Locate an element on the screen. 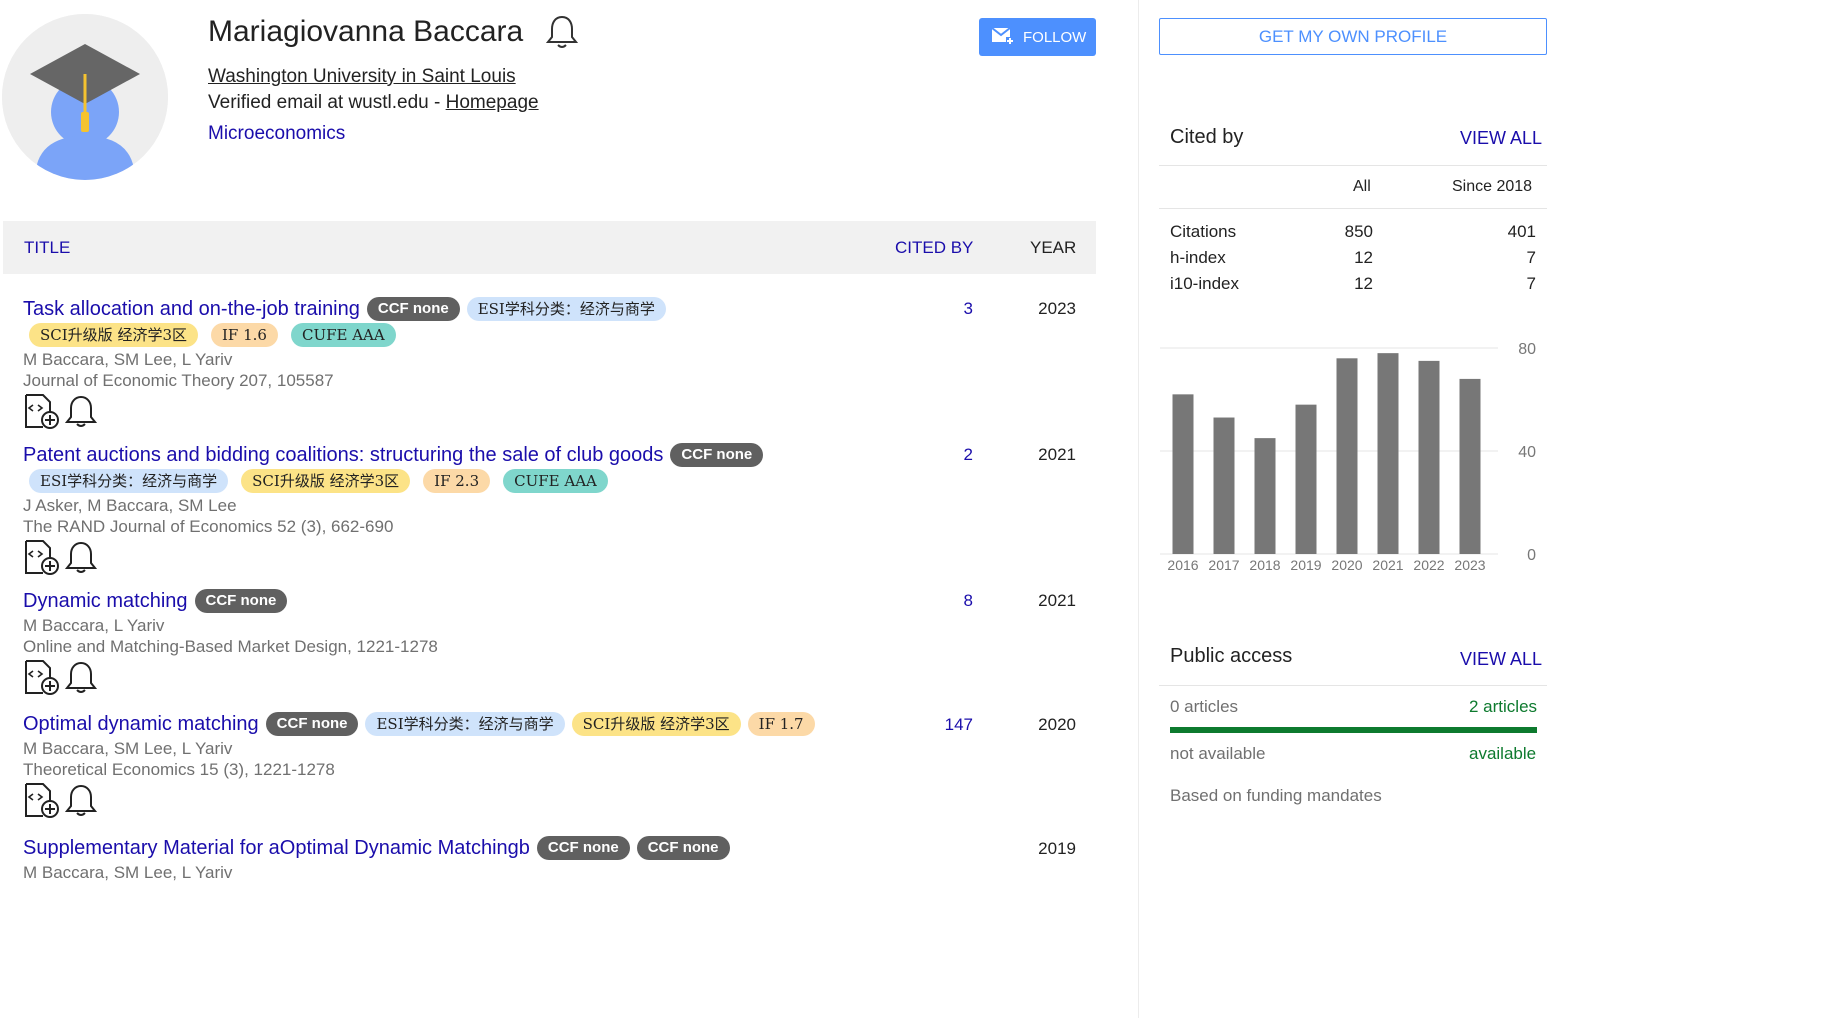  chart-bar-2021 is located at coordinates (1388, 453).